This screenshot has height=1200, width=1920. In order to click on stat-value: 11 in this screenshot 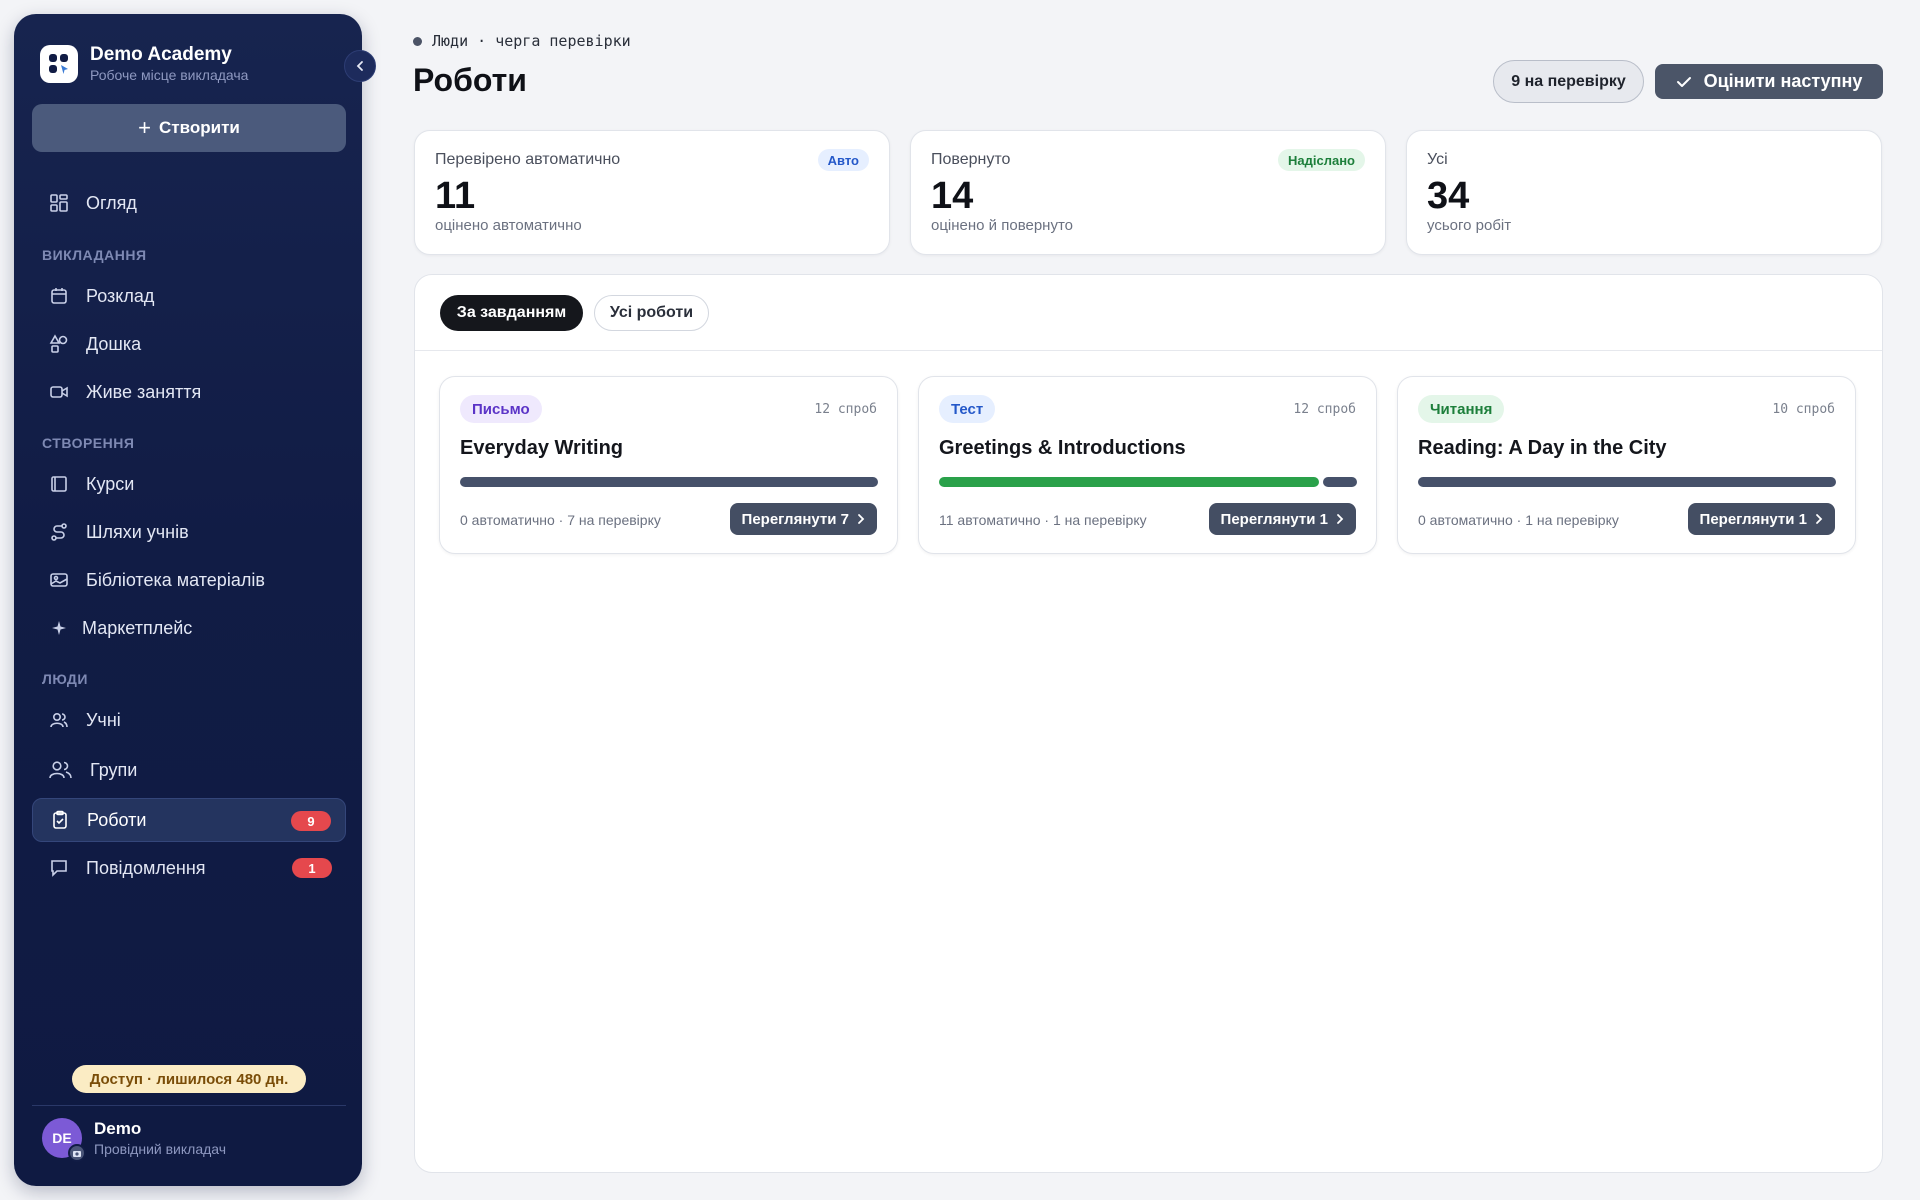, I will do `click(455, 196)`.